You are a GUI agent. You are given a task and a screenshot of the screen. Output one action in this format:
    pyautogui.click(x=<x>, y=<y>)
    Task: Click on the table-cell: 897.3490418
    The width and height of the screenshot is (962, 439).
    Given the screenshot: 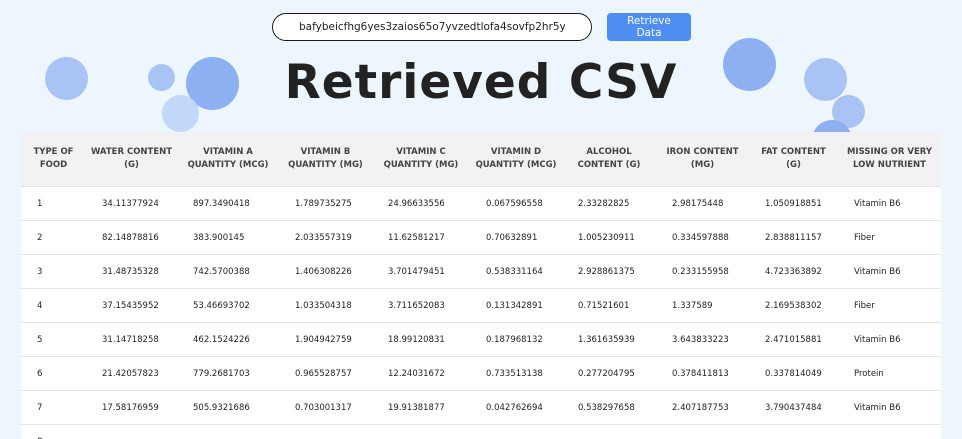 What is the action you would take?
    pyautogui.click(x=228, y=203)
    